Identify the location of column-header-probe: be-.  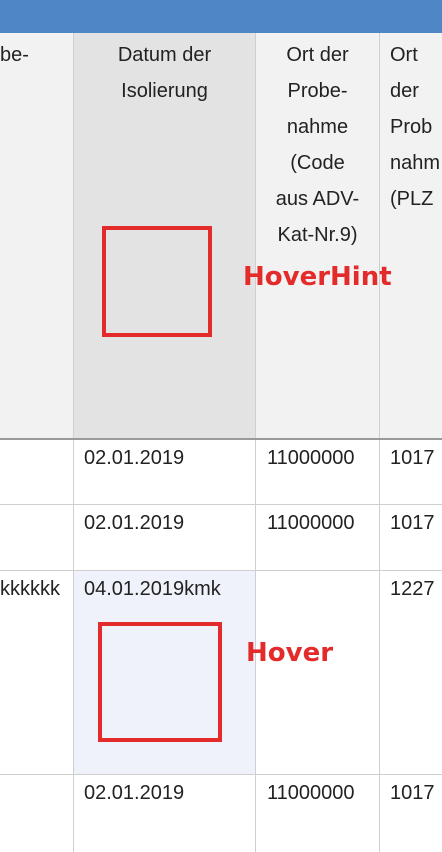
(36, 235).